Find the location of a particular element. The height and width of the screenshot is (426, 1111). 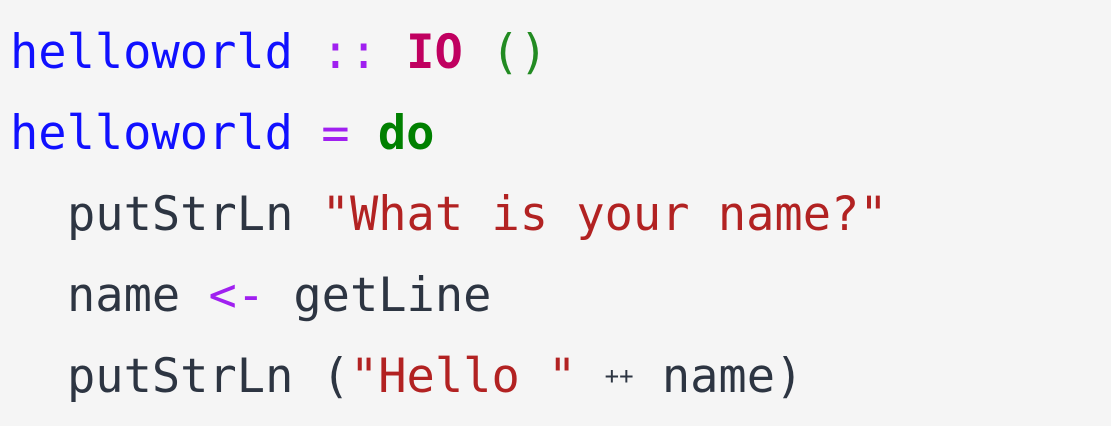

type-io: IO is located at coordinates (434, 52).